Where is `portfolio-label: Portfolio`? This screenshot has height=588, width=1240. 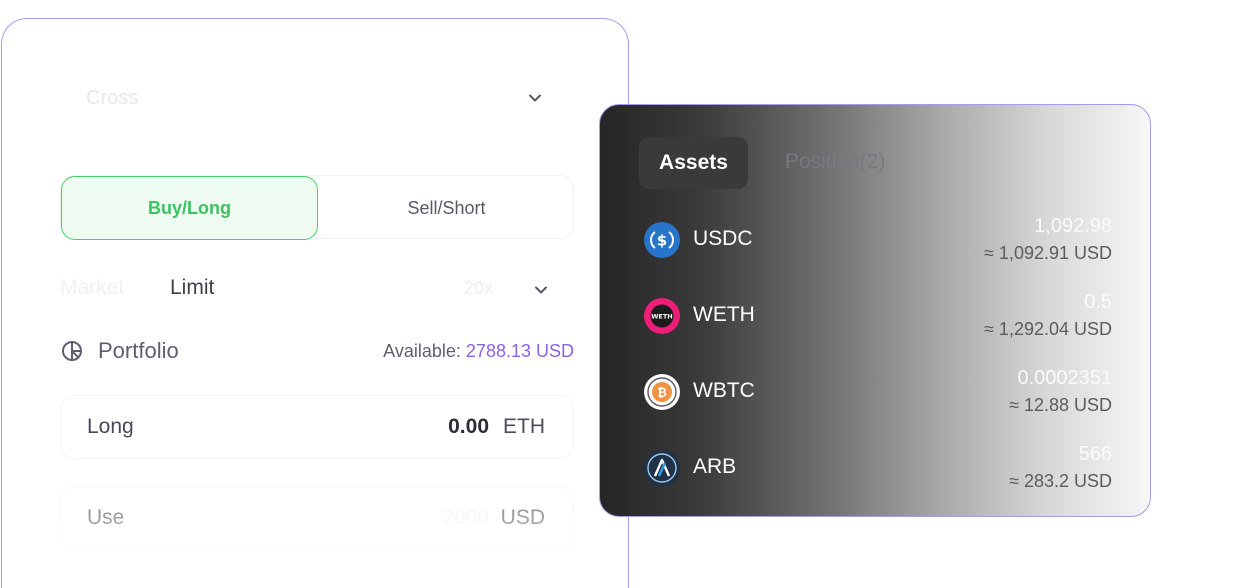
portfolio-label: Portfolio is located at coordinates (138, 350).